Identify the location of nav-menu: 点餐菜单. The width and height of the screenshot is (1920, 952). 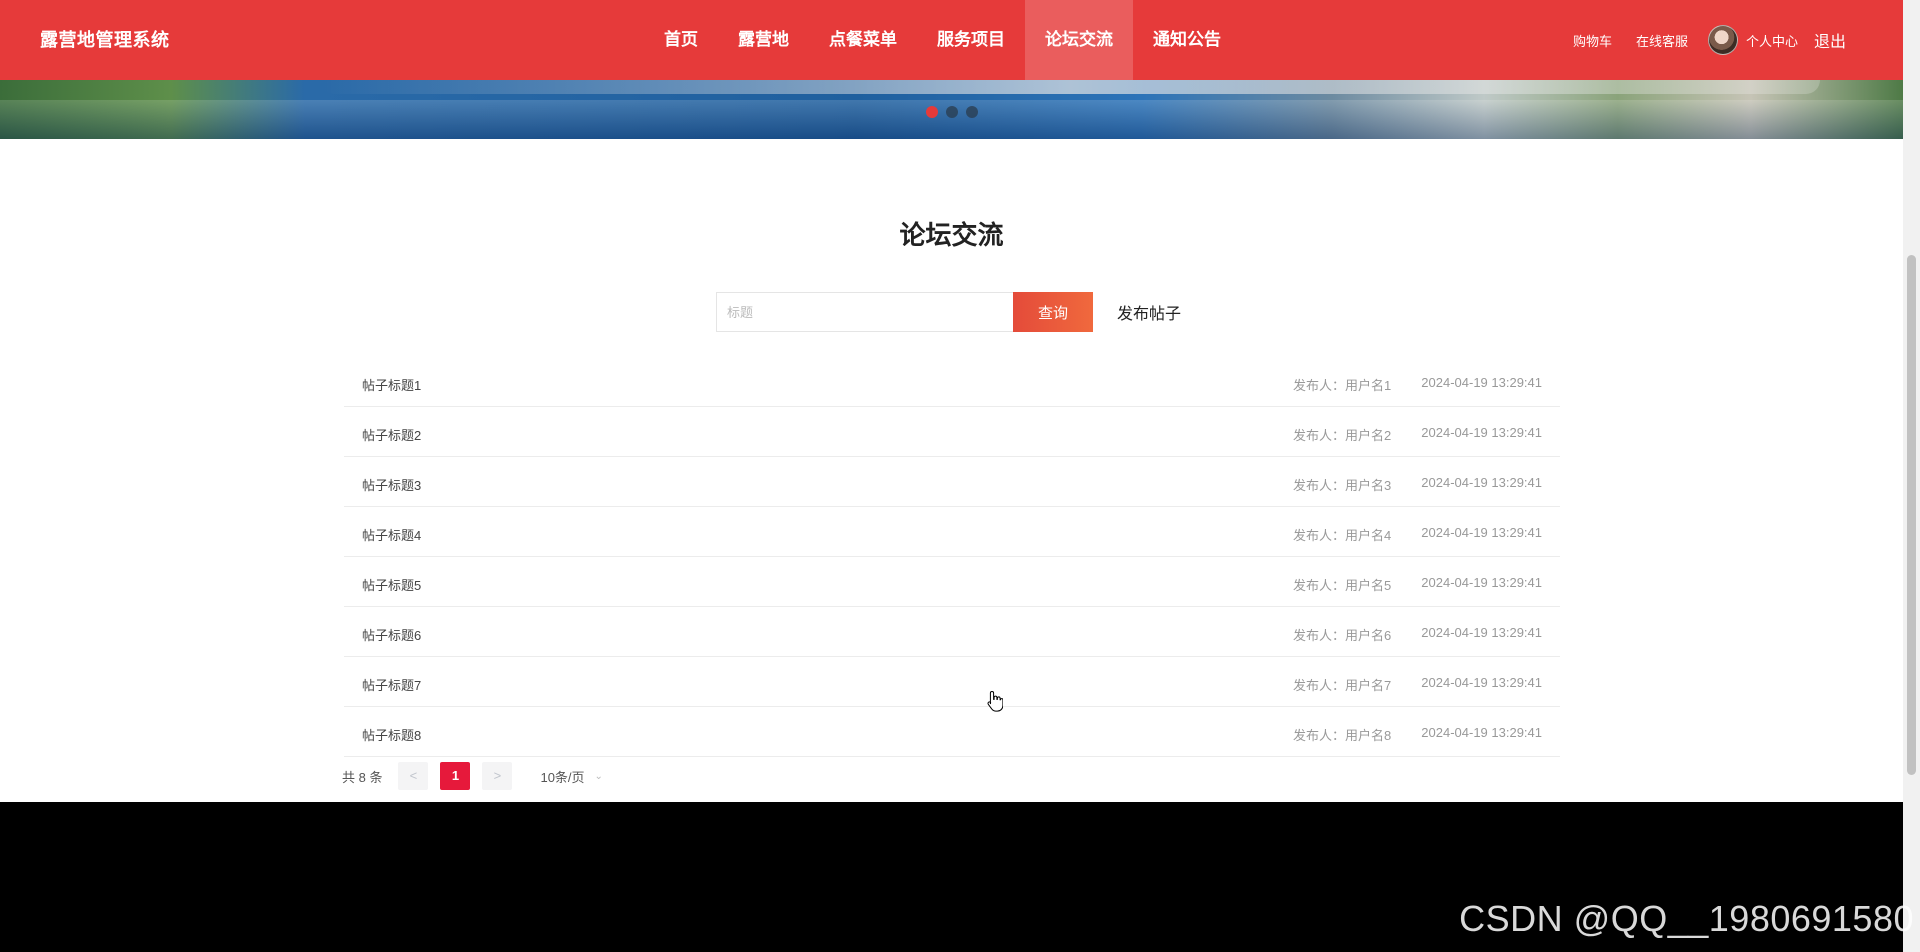
(863, 40).